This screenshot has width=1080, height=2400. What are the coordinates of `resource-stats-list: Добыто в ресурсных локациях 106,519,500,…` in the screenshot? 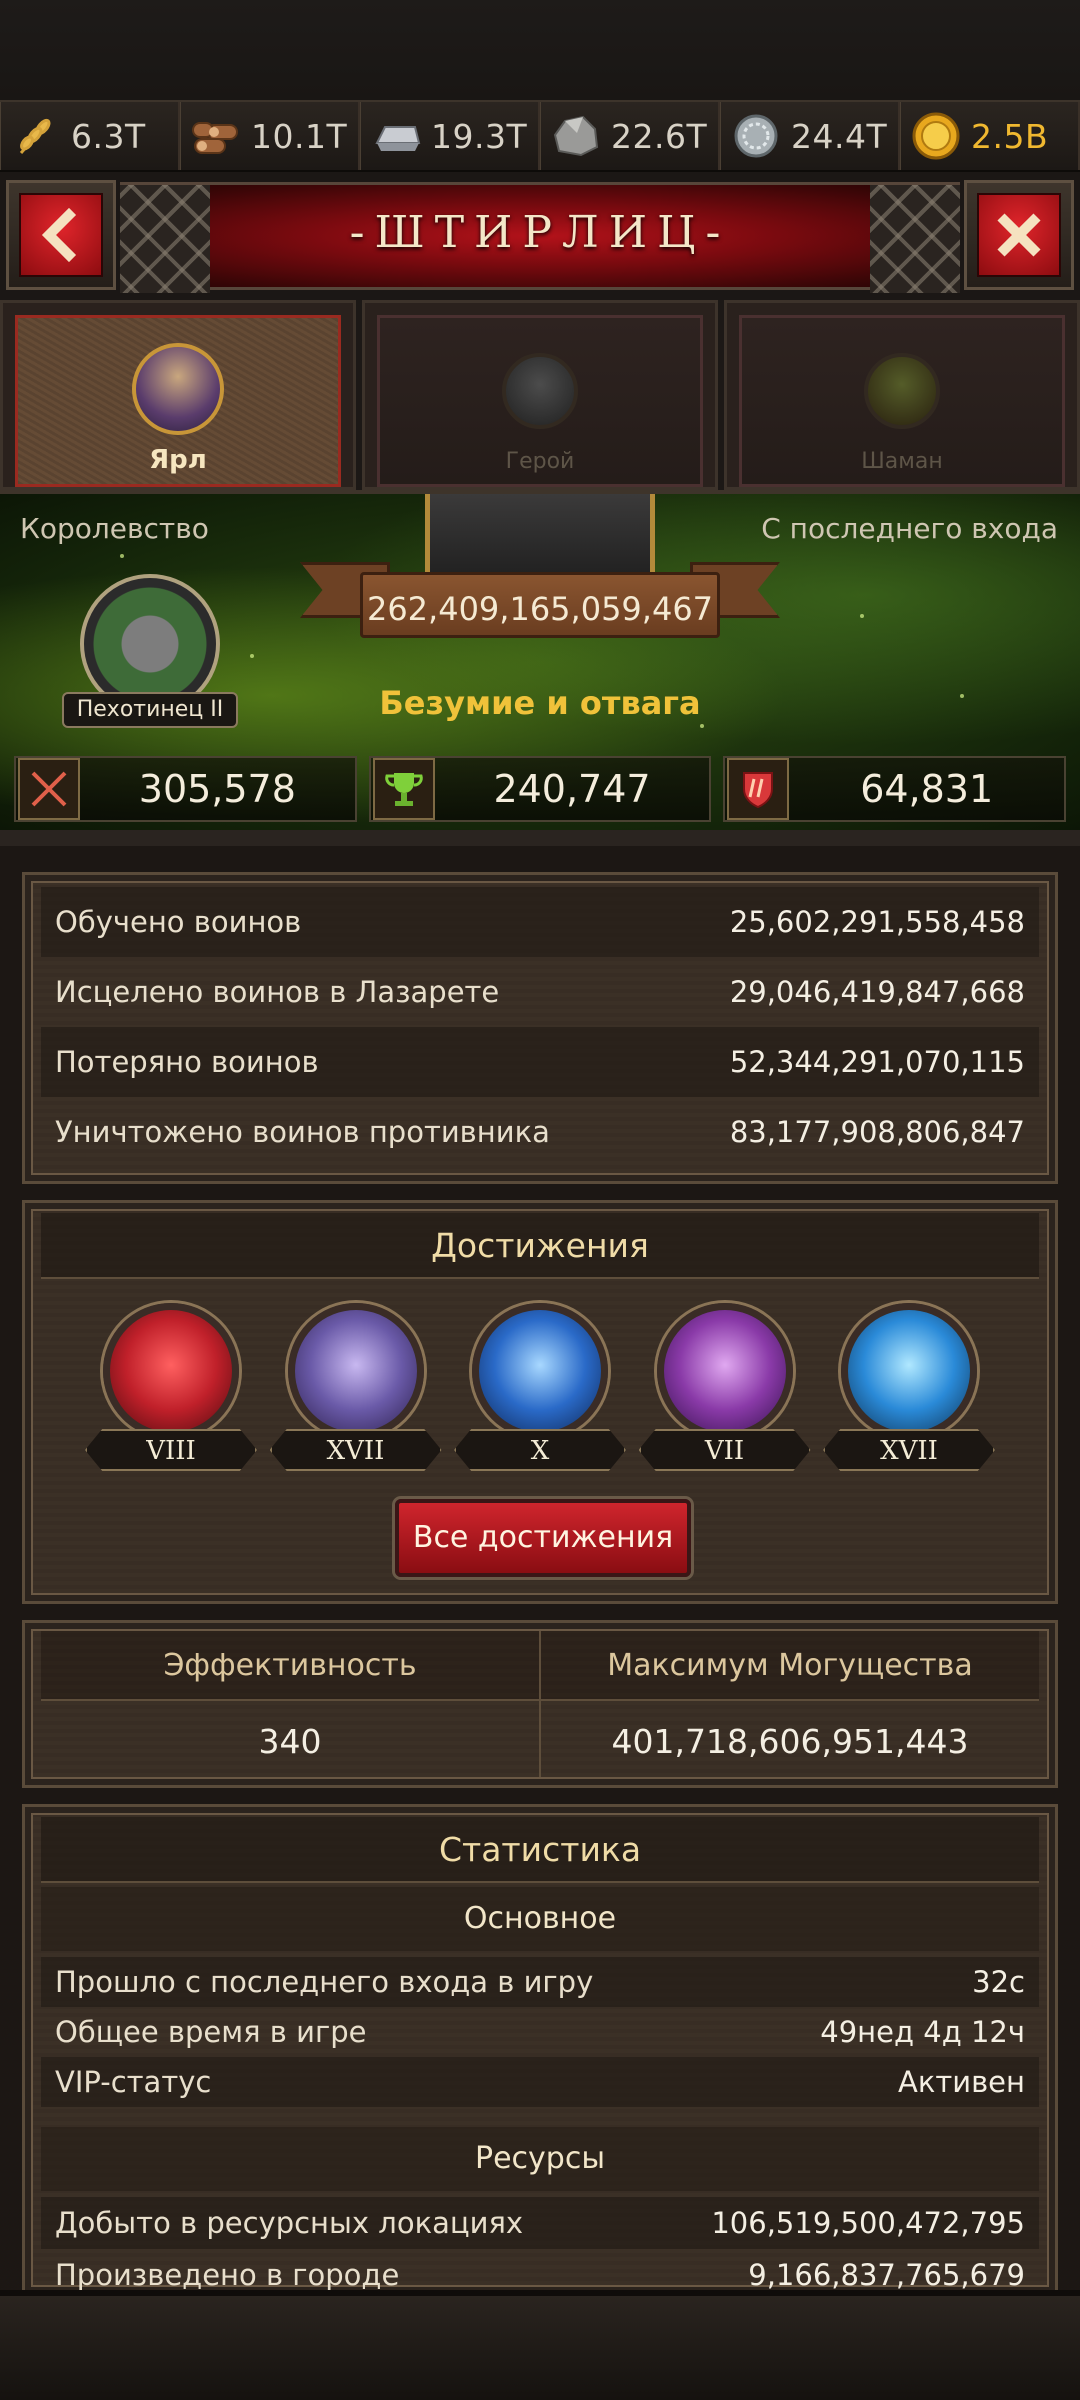 It's located at (540, 2245).